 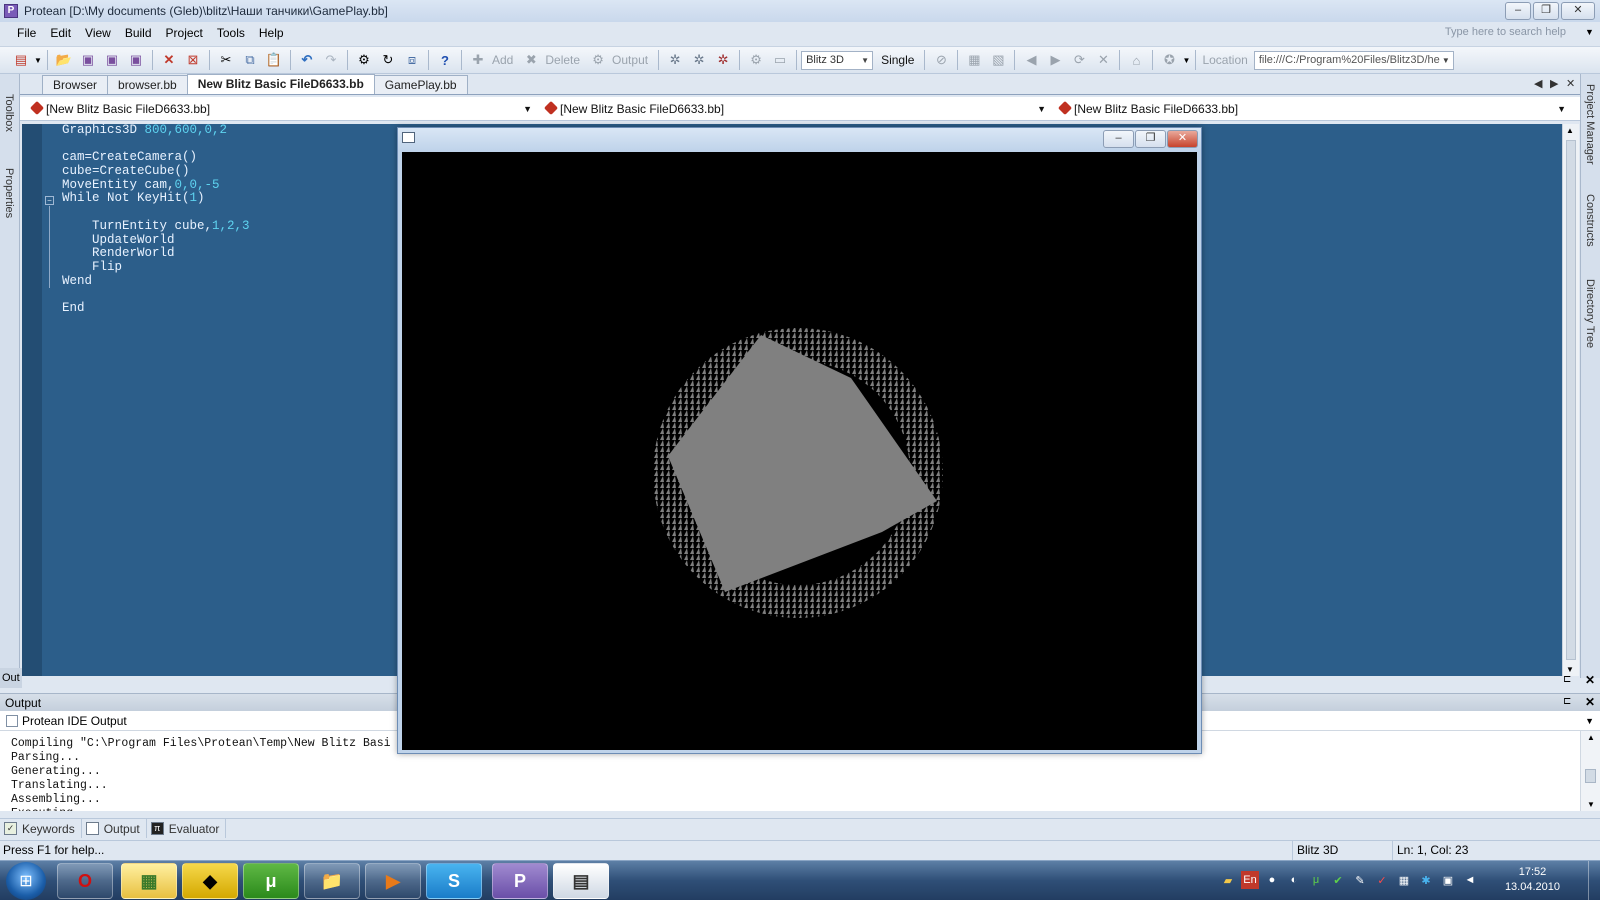 I want to click on show-desktop-button, so click(x=1594, y=880).